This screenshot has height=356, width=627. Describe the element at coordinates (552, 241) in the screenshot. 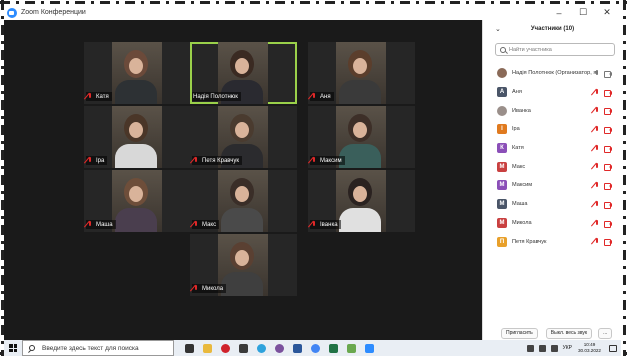

I see `participant-row: П Петя Кравчук` at that location.